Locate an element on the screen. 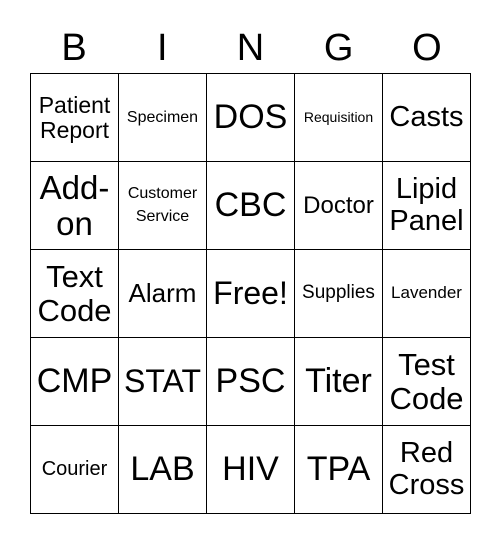  bingo-cell: Titer is located at coordinates (338, 381).